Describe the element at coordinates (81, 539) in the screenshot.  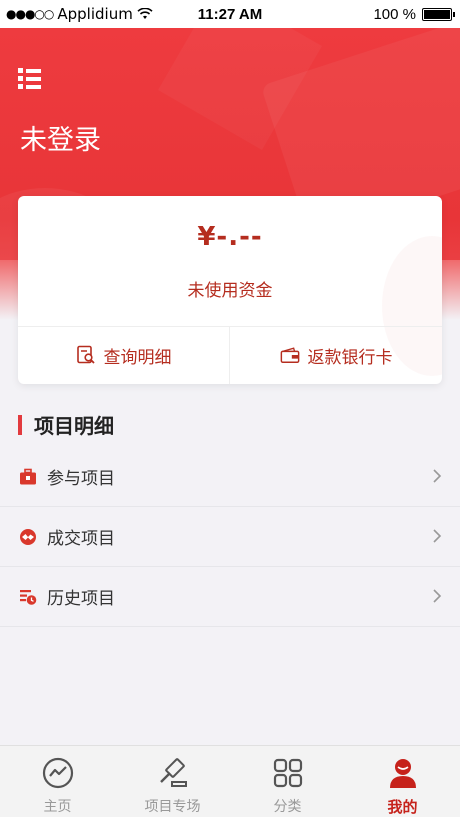
I see `list-item-label: 成交项目` at that location.